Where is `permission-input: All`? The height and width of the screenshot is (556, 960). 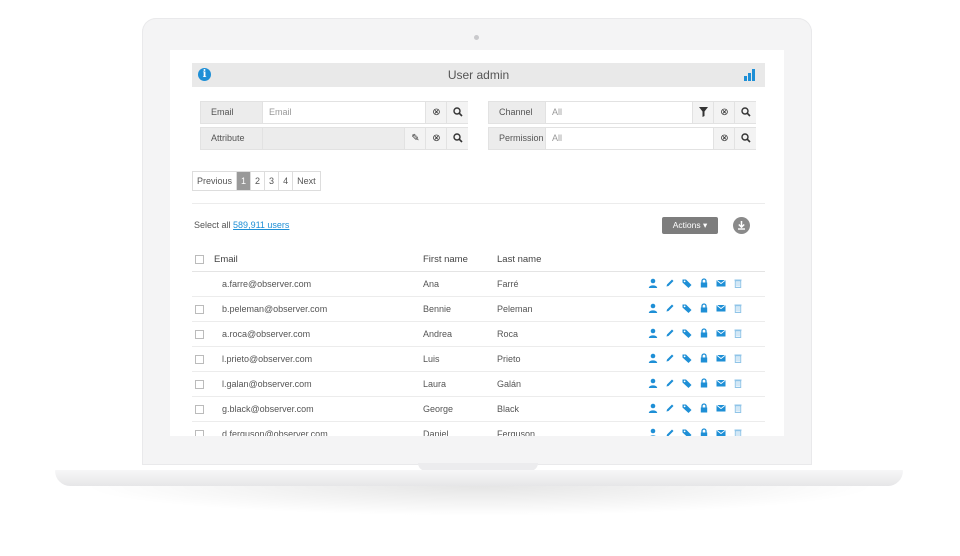
permission-input: All is located at coordinates (629, 138).